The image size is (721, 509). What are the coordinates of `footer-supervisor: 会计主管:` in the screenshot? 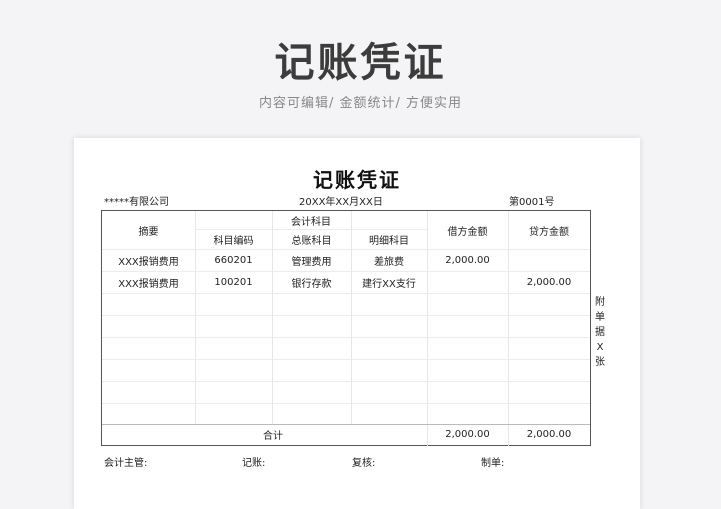 It's located at (126, 463).